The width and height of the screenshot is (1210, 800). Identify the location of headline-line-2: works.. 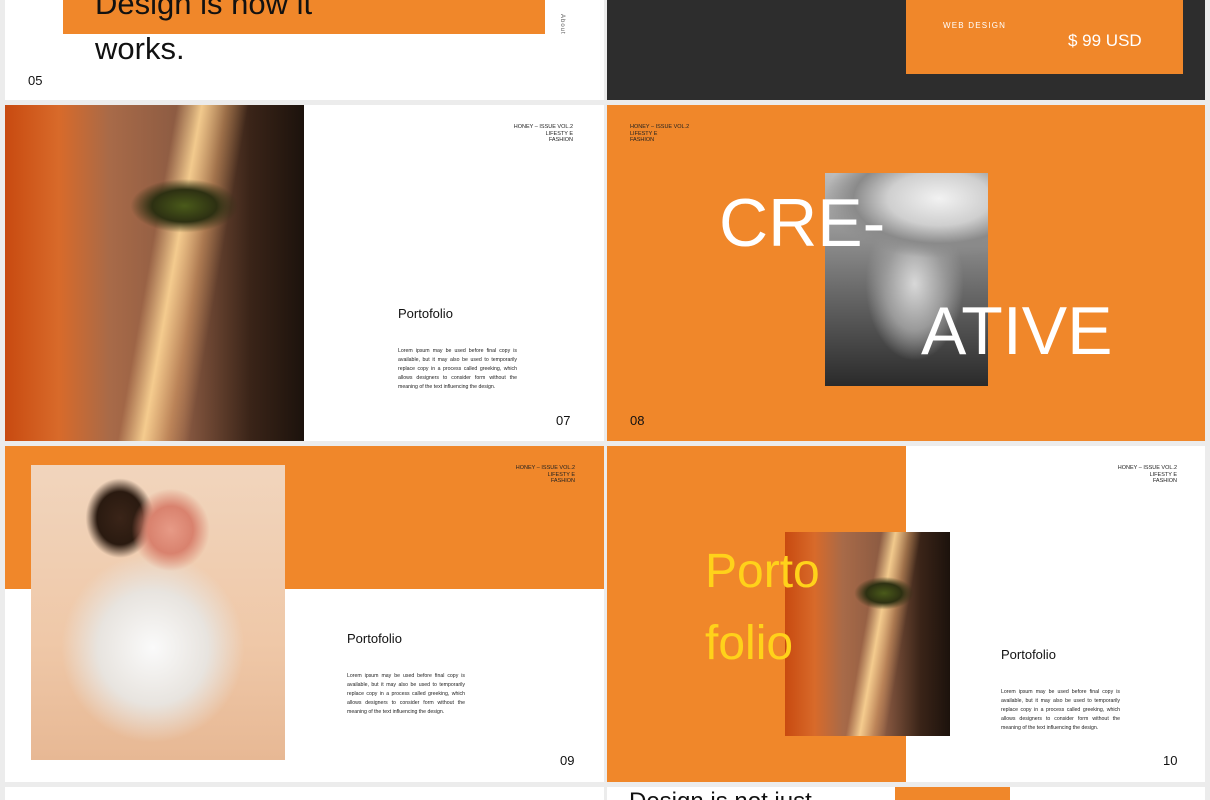
(140, 48).